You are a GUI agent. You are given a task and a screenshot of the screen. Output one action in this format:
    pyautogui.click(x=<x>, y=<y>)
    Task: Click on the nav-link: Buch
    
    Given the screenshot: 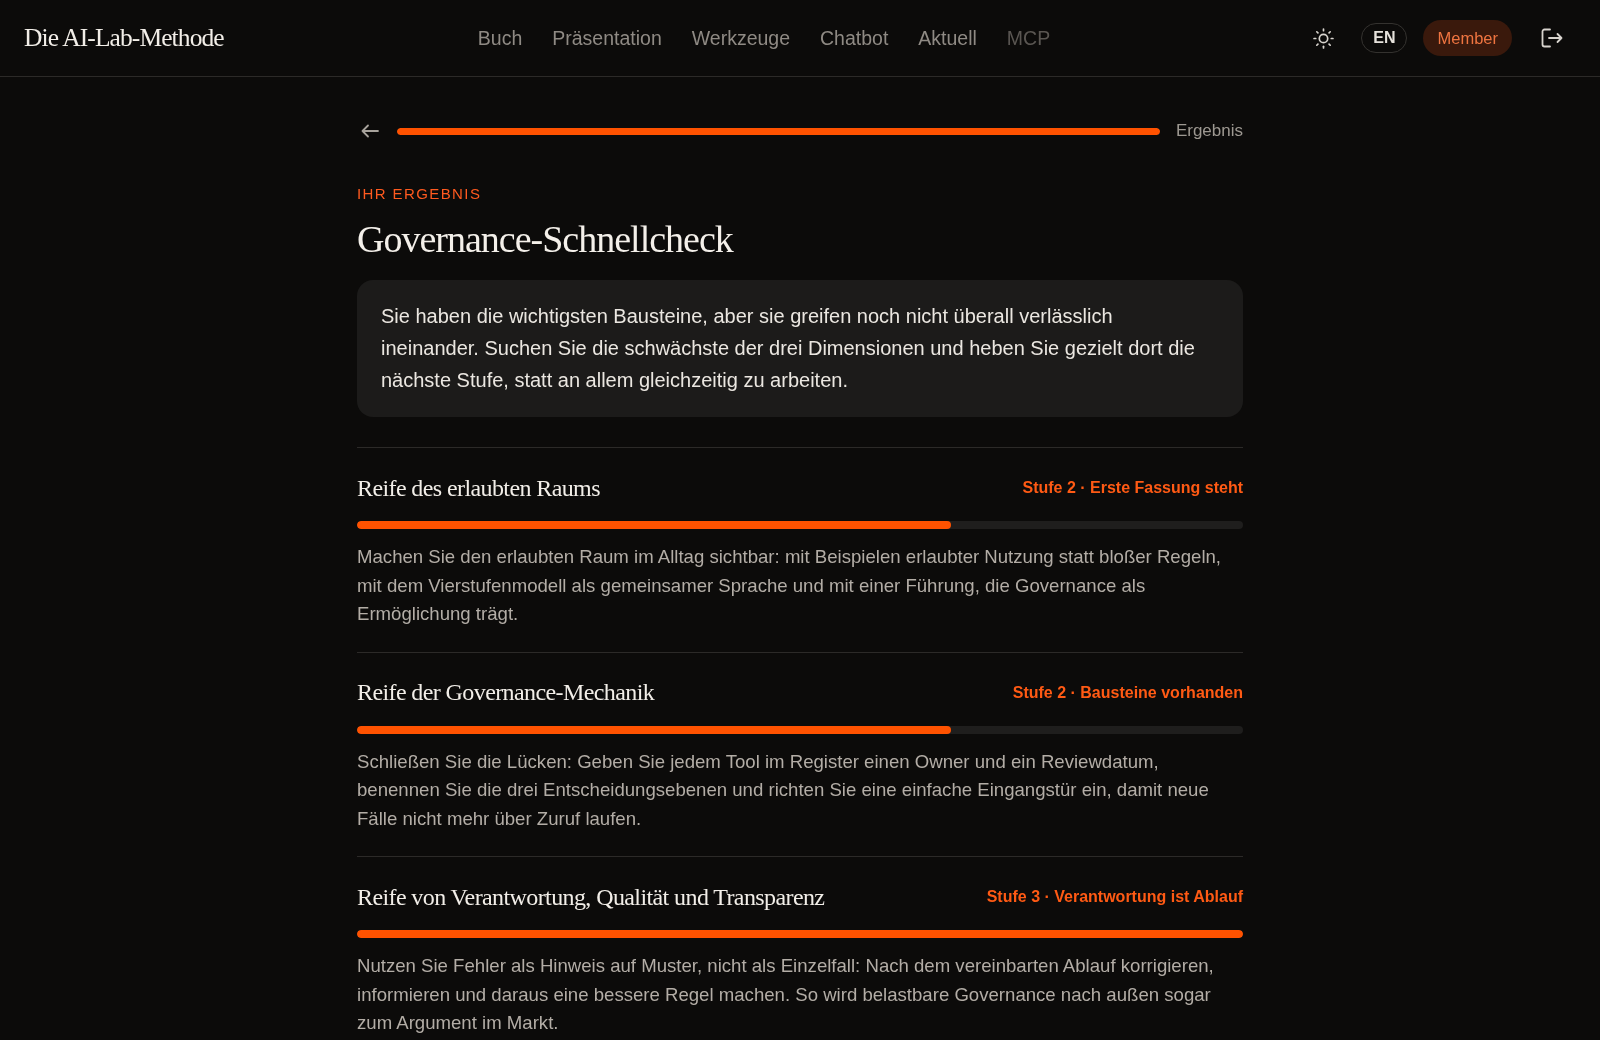 What is the action you would take?
    pyautogui.click(x=500, y=38)
    